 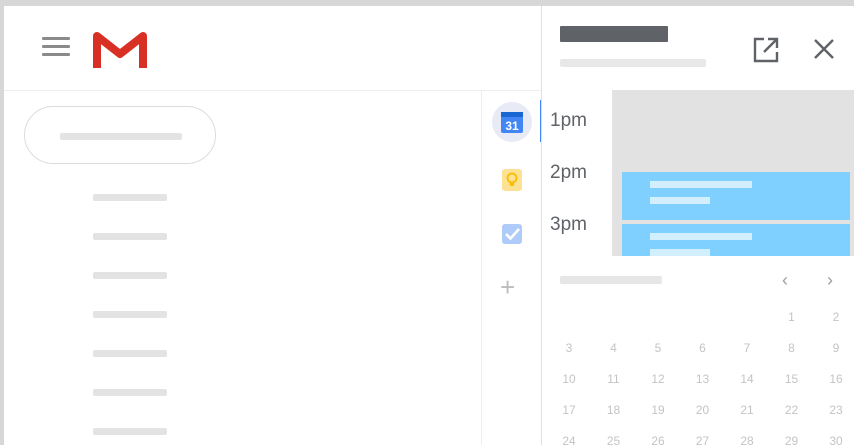 I want to click on calendar-icon: 31, so click(x=512, y=122).